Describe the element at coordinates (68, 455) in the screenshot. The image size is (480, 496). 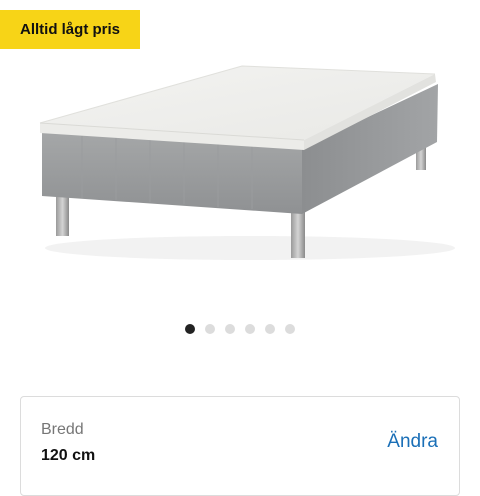
I see `width-value: 120 cm` at that location.